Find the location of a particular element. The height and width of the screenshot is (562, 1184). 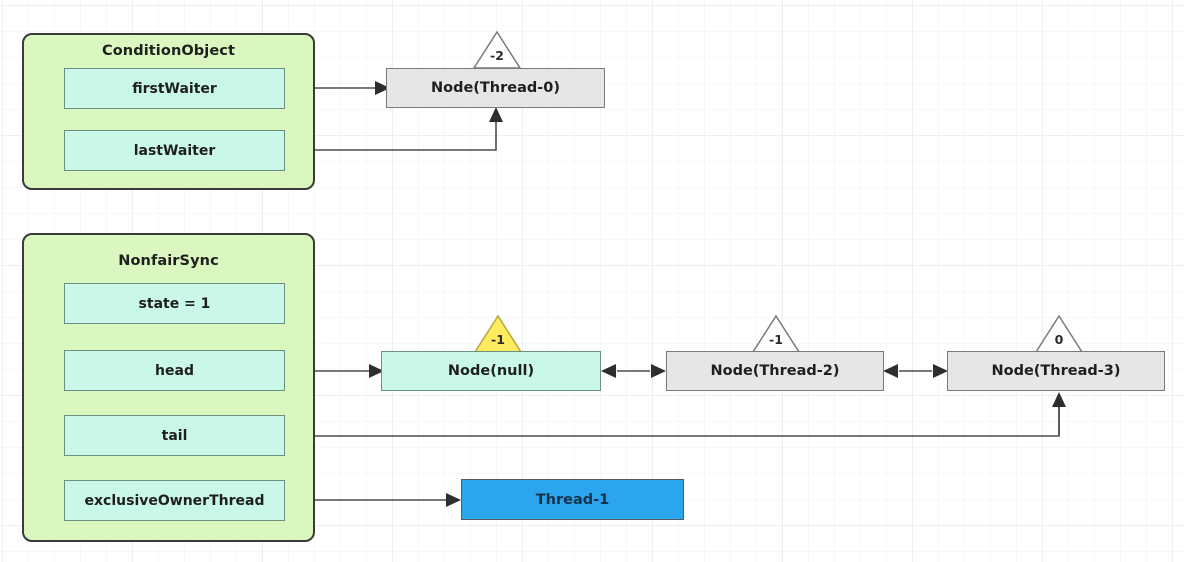

thread-1-label: Thread-1 is located at coordinates (572, 499).